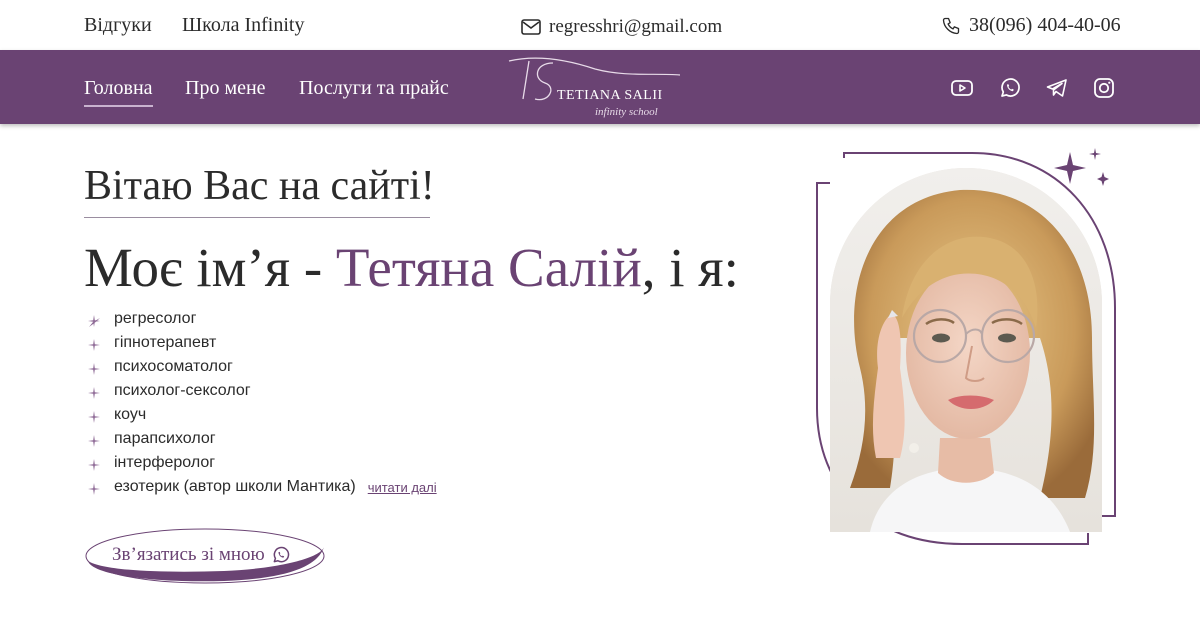 Image resolution: width=1200 pixels, height=630 pixels. I want to click on infinity-school-link: Школа Infinity, so click(243, 25).